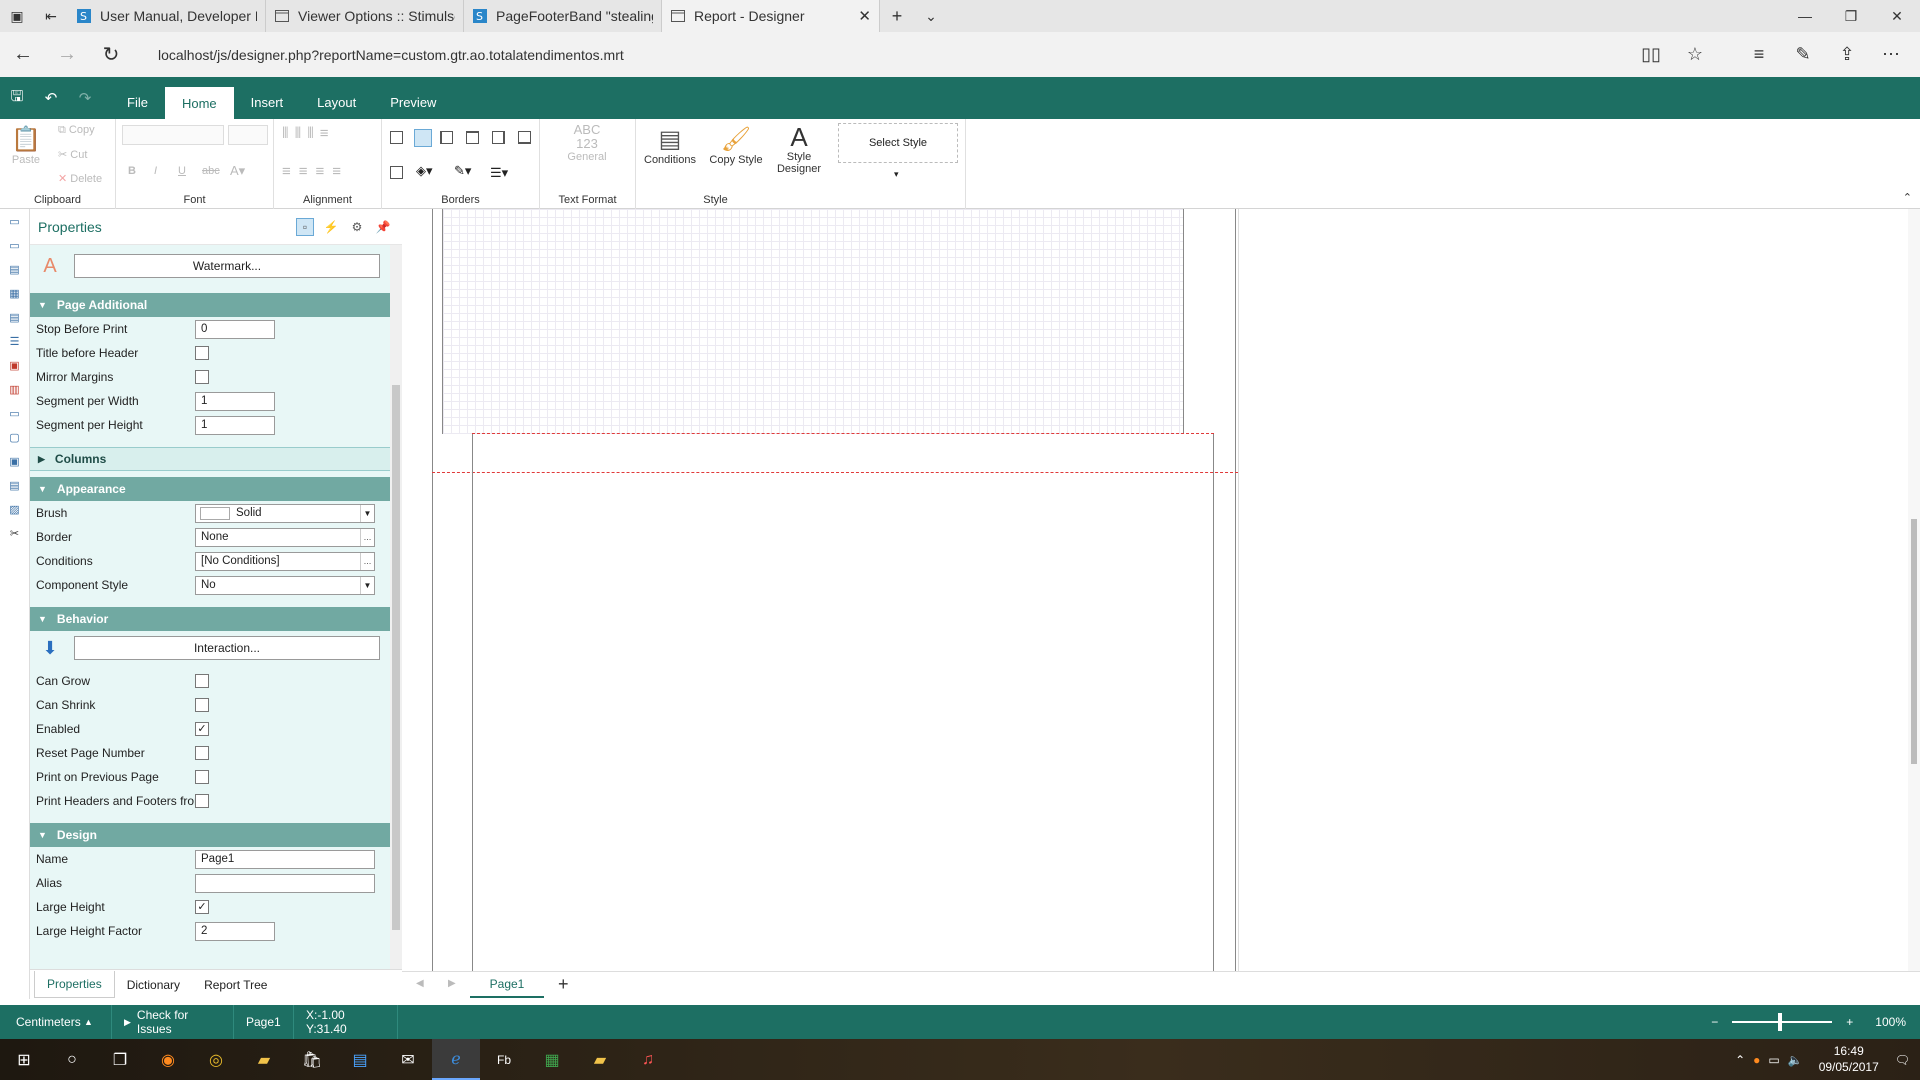 The width and height of the screenshot is (1920, 1080). What do you see at coordinates (137, 102) in the screenshot?
I see `tab-file: File` at bounding box center [137, 102].